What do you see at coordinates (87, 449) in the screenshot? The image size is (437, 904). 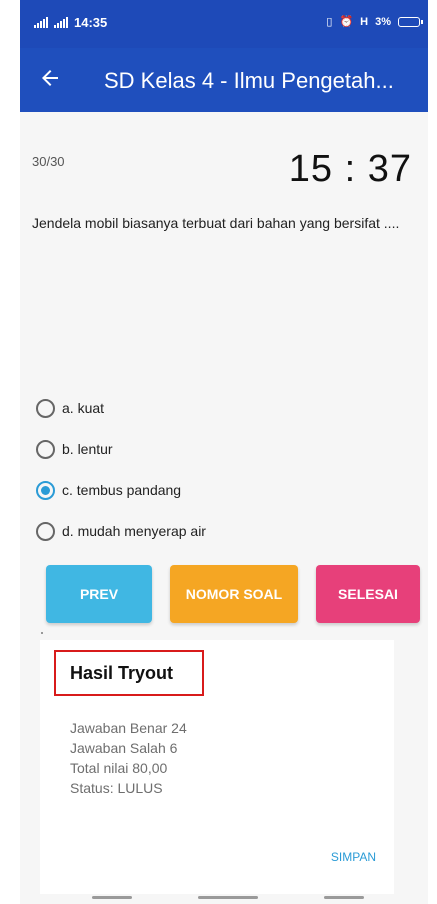 I see `option-label: b. lentur` at bounding box center [87, 449].